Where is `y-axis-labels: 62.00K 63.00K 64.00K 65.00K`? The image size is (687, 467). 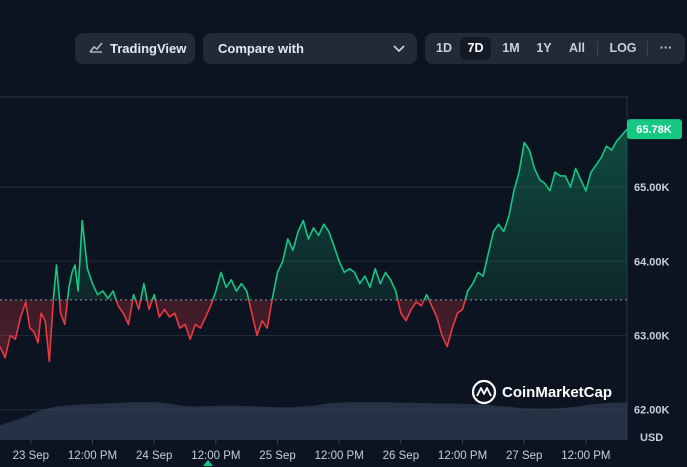
y-axis-labels: 62.00K 63.00K 64.00K 65.00K is located at coordinates (652, 299).